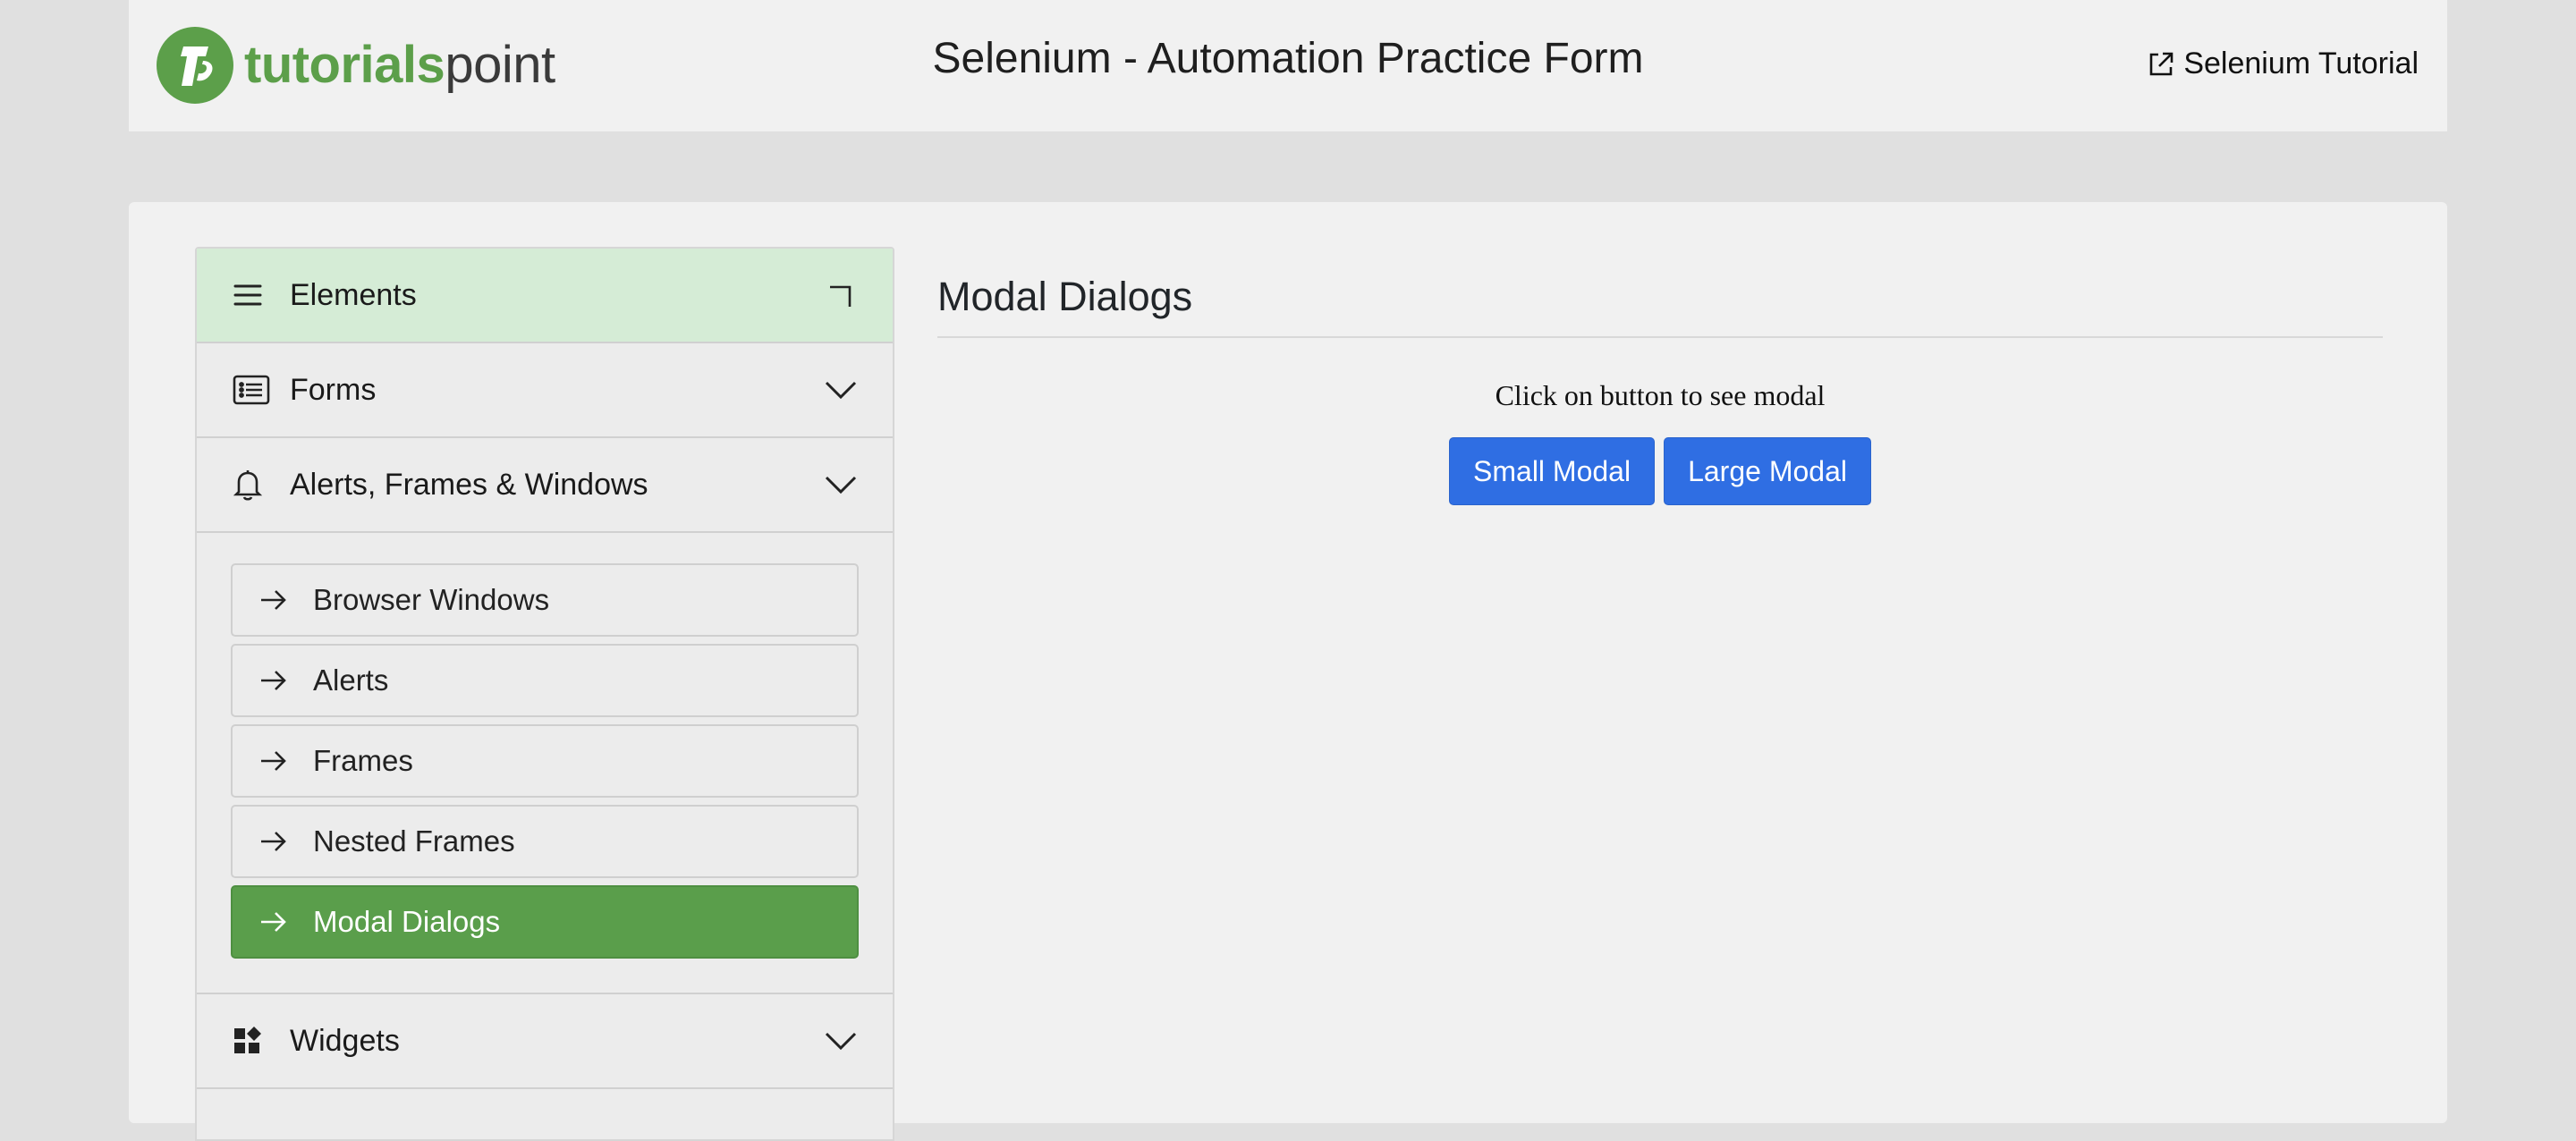  Describe the element at coordinates (333, 390) in the screenshot. I see `sidebar-section-label: Forms` at that location.